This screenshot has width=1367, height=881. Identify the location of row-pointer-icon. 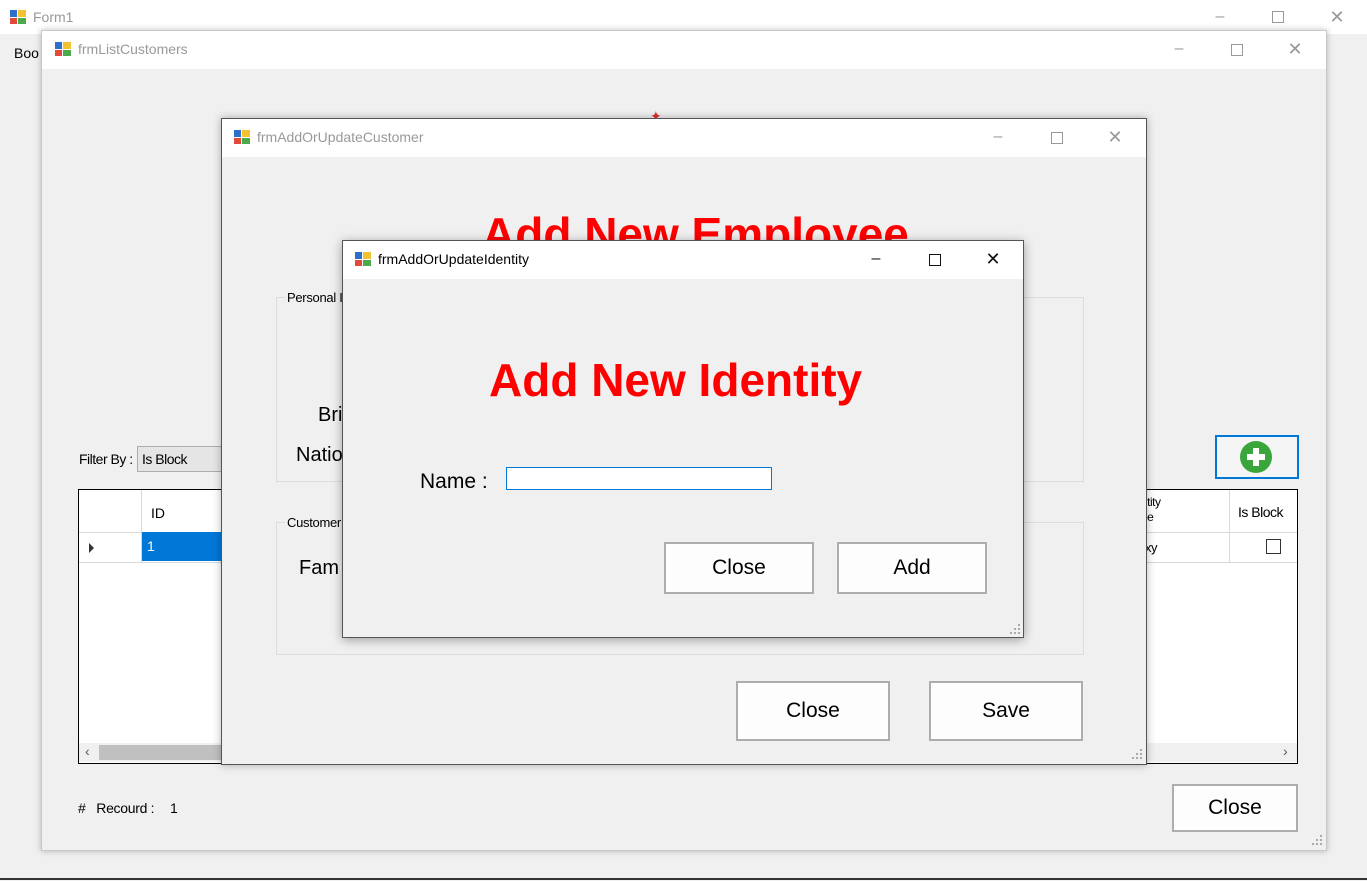
(91, 548).